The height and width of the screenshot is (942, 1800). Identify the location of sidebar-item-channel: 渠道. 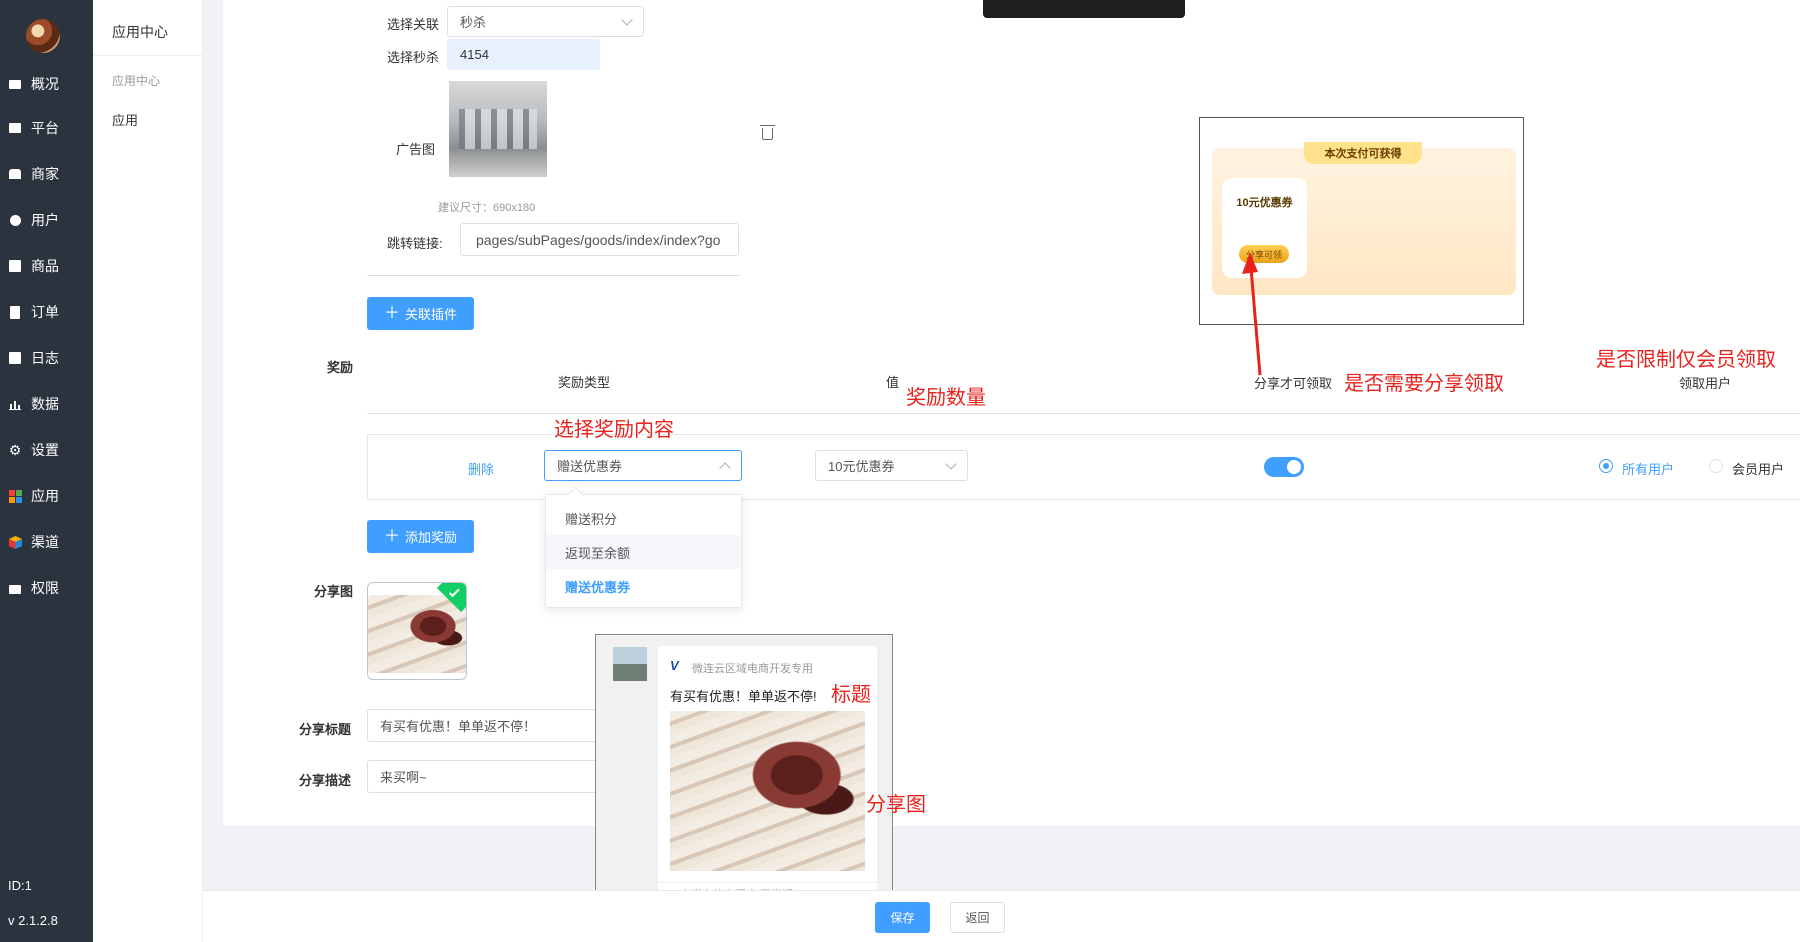
(46, 542).